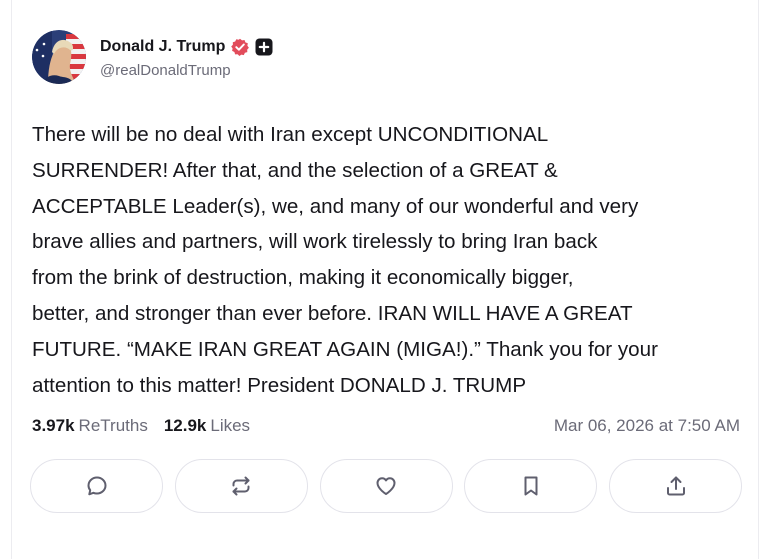 Image resolution: width=768 pixels, height=559 pixels. I want to click on name-row: Donald J. Trump, so click(186, 47).